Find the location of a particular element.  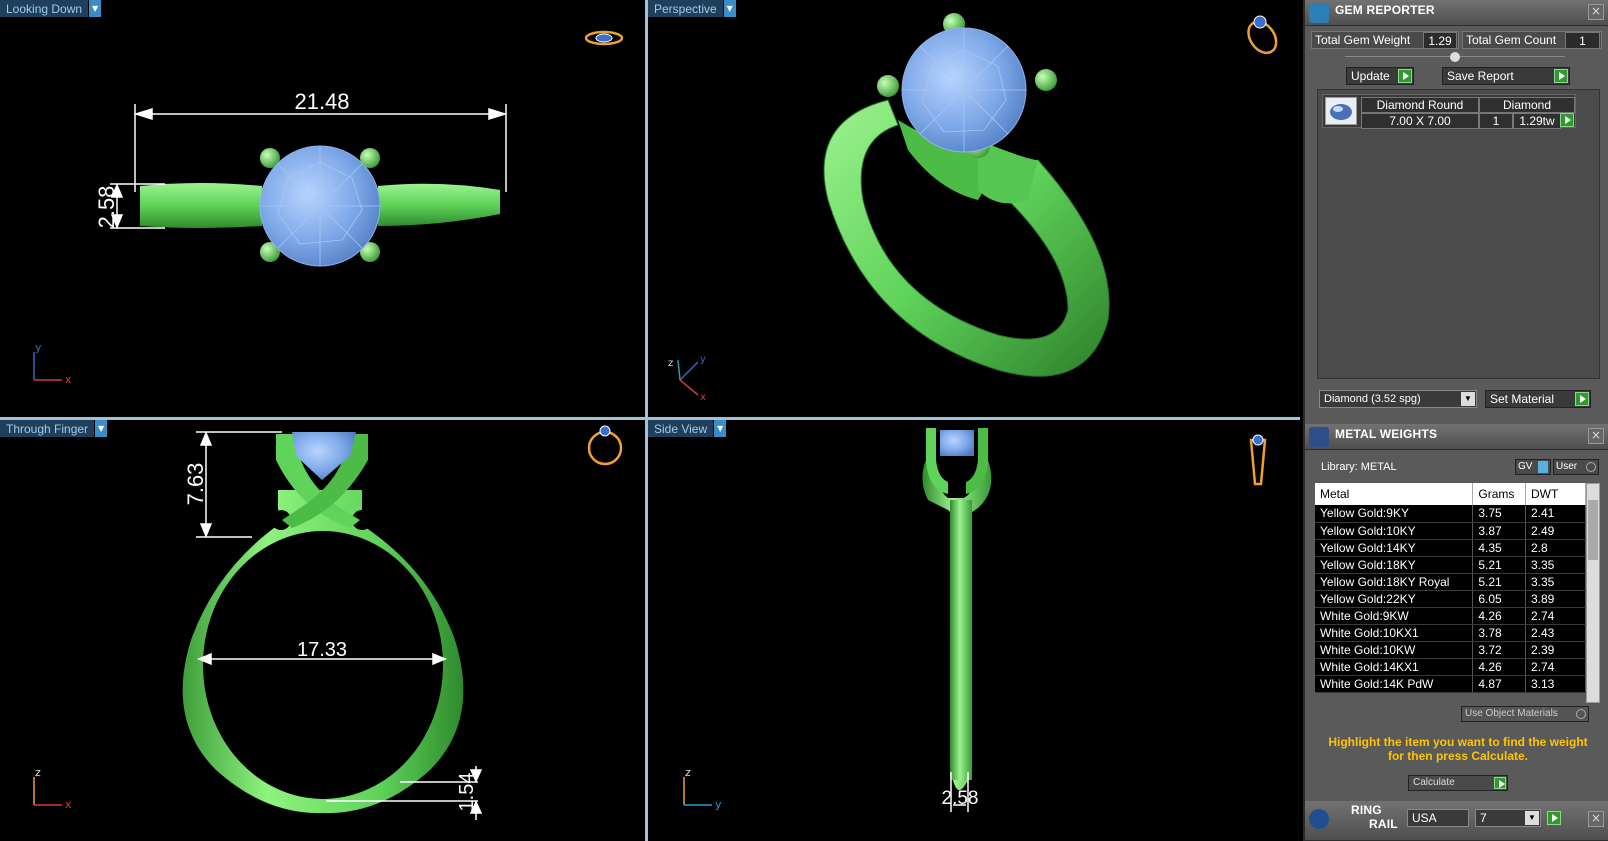

gv-toggle: GV is located at coordinates (1533, 467).